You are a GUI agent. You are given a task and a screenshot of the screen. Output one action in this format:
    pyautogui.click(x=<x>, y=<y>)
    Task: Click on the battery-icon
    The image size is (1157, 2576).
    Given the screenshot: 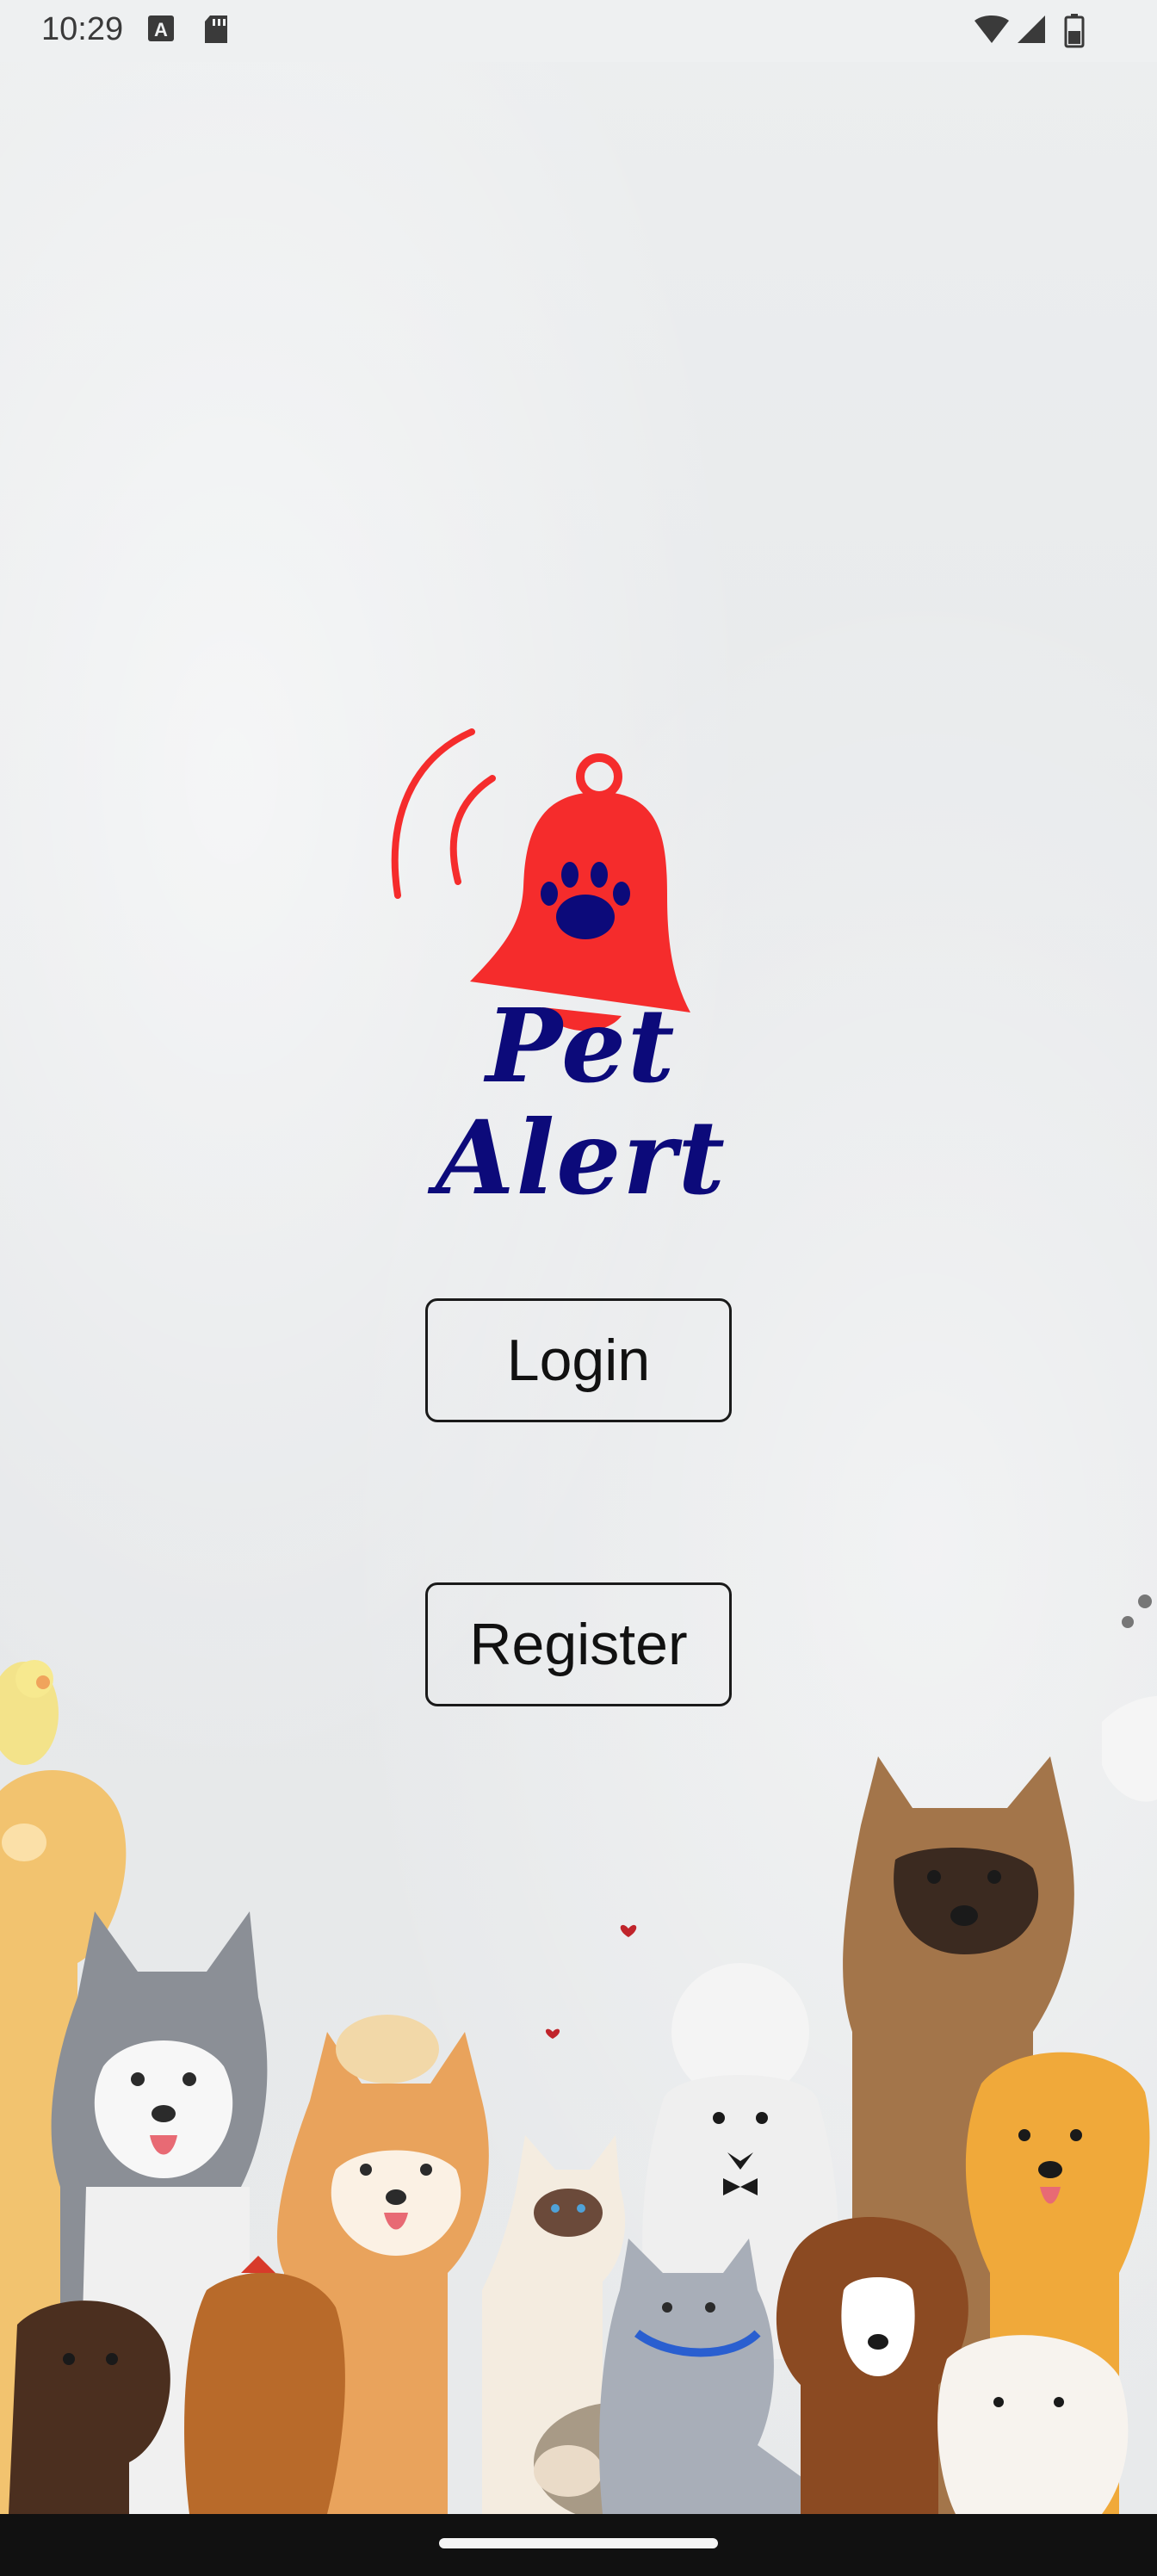 What is the action you would take?
    pyautogui.click(x=1075, y=31)
    